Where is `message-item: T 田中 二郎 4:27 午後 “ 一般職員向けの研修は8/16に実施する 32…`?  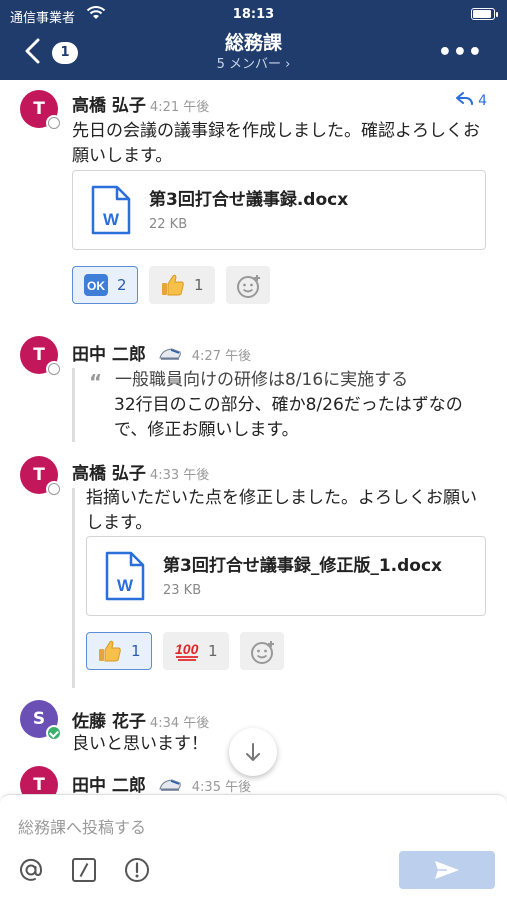
message-item: T 田中 二郎 4:27 午後 “ 一般職員向けの研修は8/16に実施する 32… is located at coordinates (253, 388).